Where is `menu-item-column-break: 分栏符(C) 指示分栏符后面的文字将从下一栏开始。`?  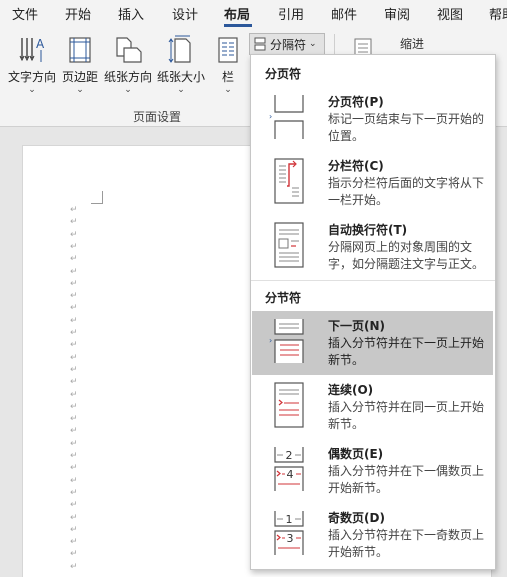 menu-item-column-break: 分栏符(C) 指示分栏符后面的文字将从下一栏开始。 is located at coordinates (372, 183).